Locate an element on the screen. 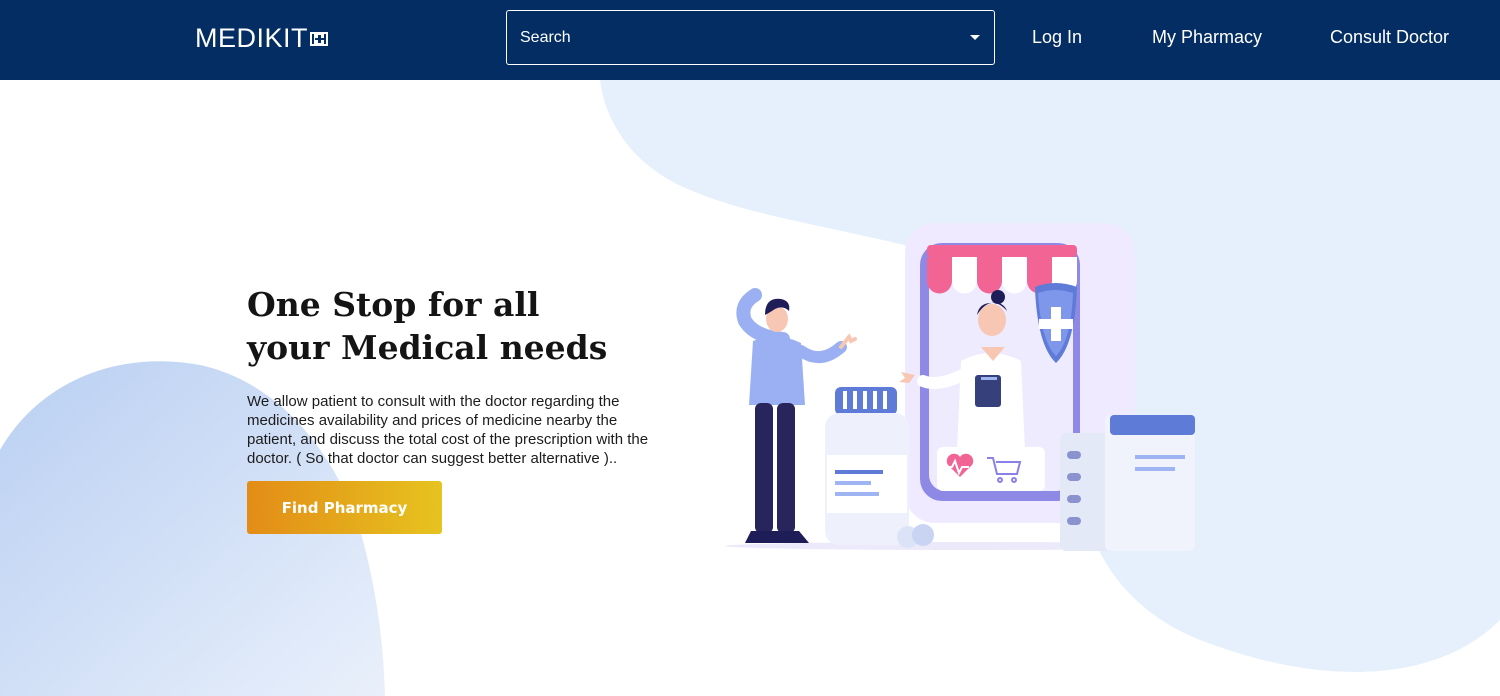 This screenshot has width=1500, height=696. search-input is located at coordinates (741, 37).